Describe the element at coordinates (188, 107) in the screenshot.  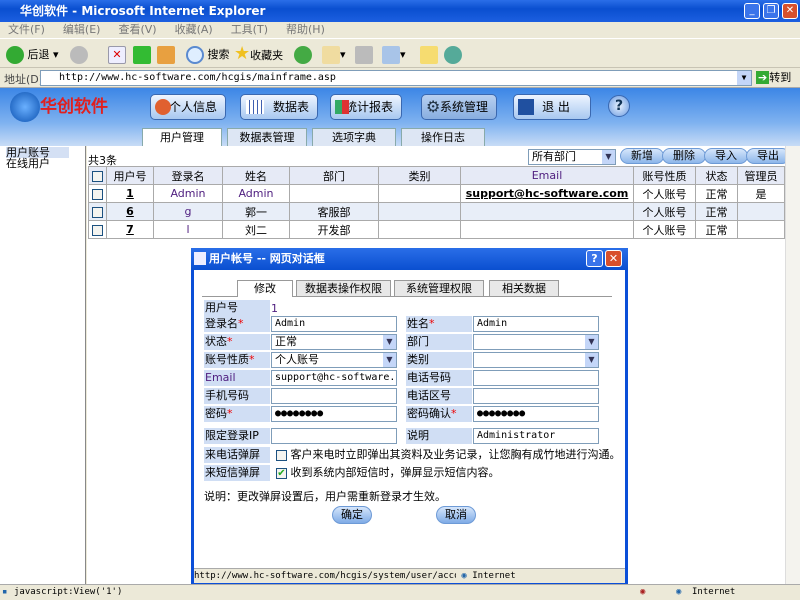
I see `nav-profile: 个人信息` at that location.